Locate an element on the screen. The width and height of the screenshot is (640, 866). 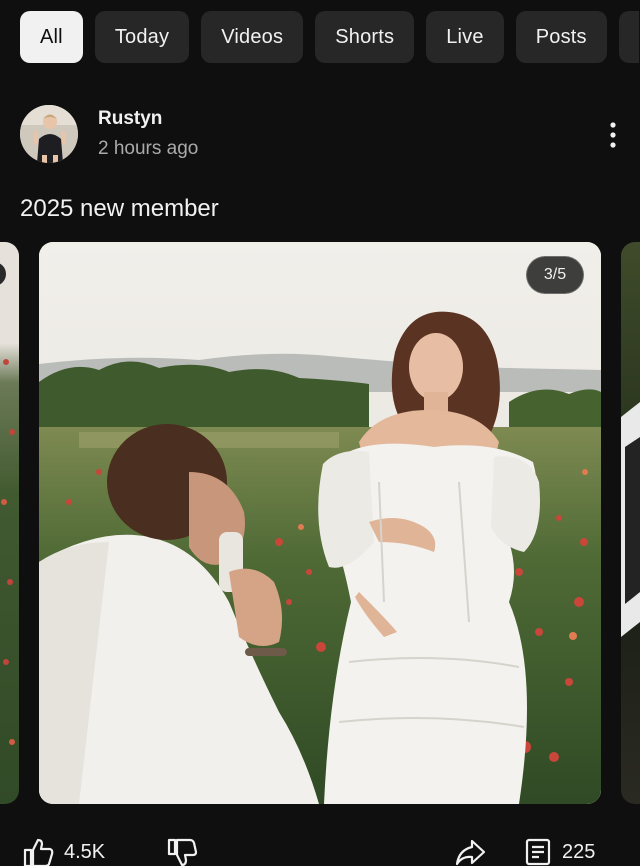
chip-posts: Posts is located at coordinates (561, 37).